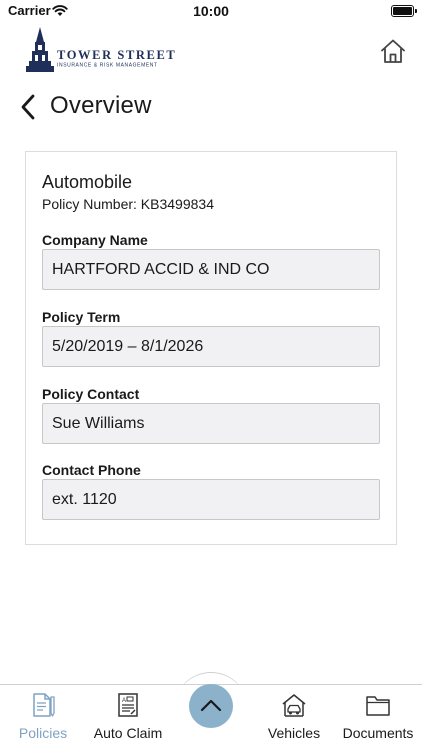  Describe the element at coordinates (211, 269) in the screenshot. I see `company-name-field: HARTFORD ACCID & IND CO` at that location.